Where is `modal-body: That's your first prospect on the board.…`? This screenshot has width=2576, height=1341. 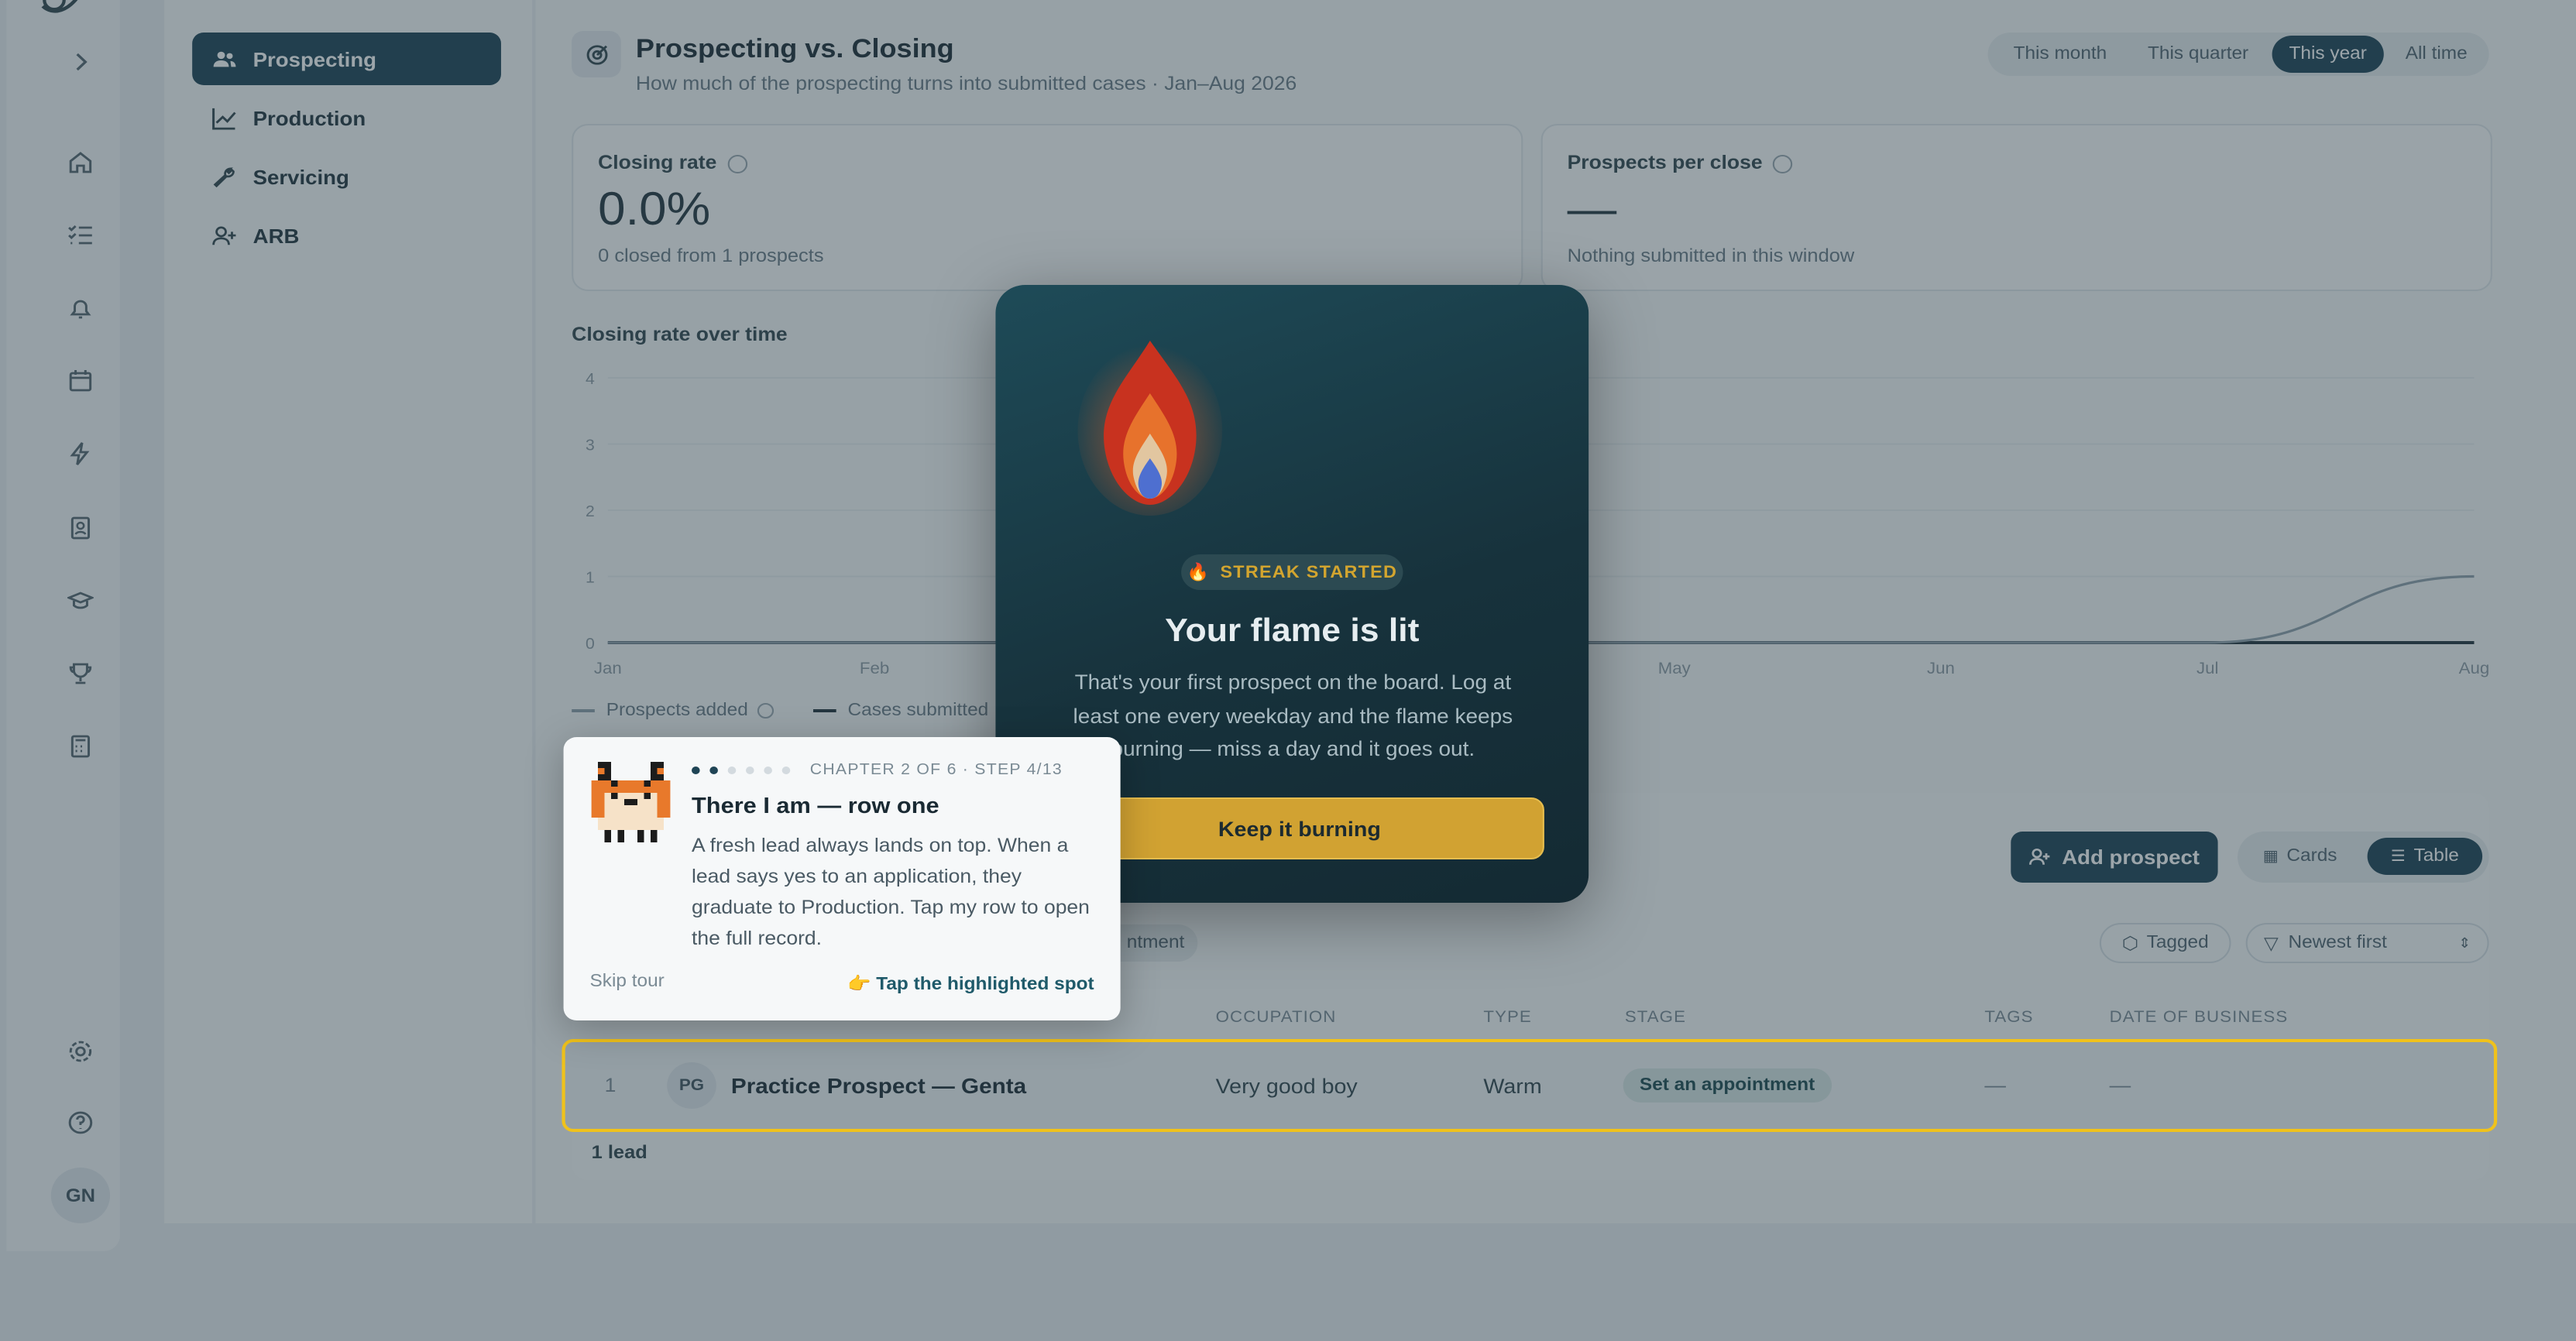 modal-body: That's your first prospect on the board.… is located at coordinates (1293, 715).